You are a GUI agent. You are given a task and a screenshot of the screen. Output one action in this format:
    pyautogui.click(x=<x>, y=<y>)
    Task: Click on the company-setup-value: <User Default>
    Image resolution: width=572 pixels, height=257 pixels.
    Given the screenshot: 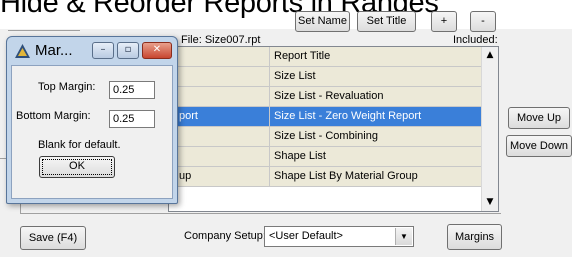 What is the action you would take?
    pyautogui.click(x=306, y=236)
    